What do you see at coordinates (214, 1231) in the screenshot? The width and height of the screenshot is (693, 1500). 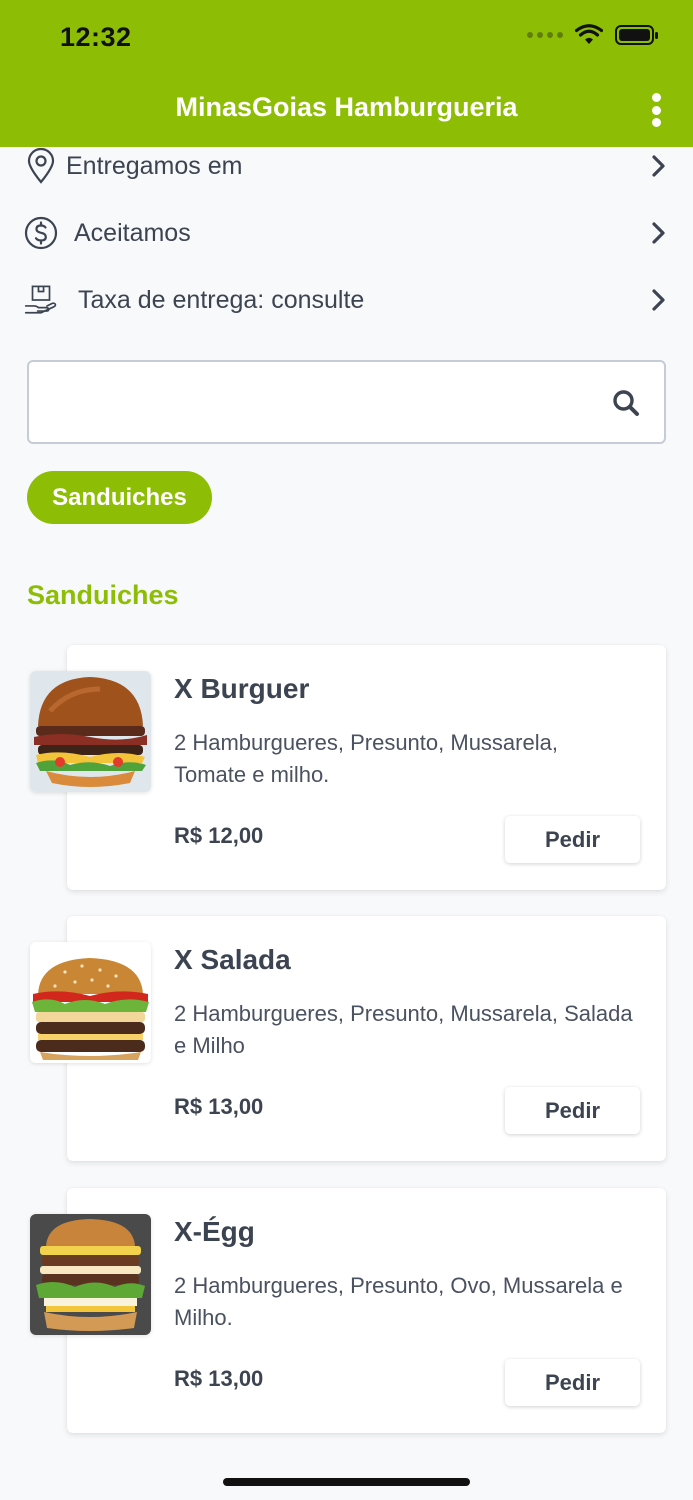 I see `product-name: X-Égg` at bounding box center [214, 1231].